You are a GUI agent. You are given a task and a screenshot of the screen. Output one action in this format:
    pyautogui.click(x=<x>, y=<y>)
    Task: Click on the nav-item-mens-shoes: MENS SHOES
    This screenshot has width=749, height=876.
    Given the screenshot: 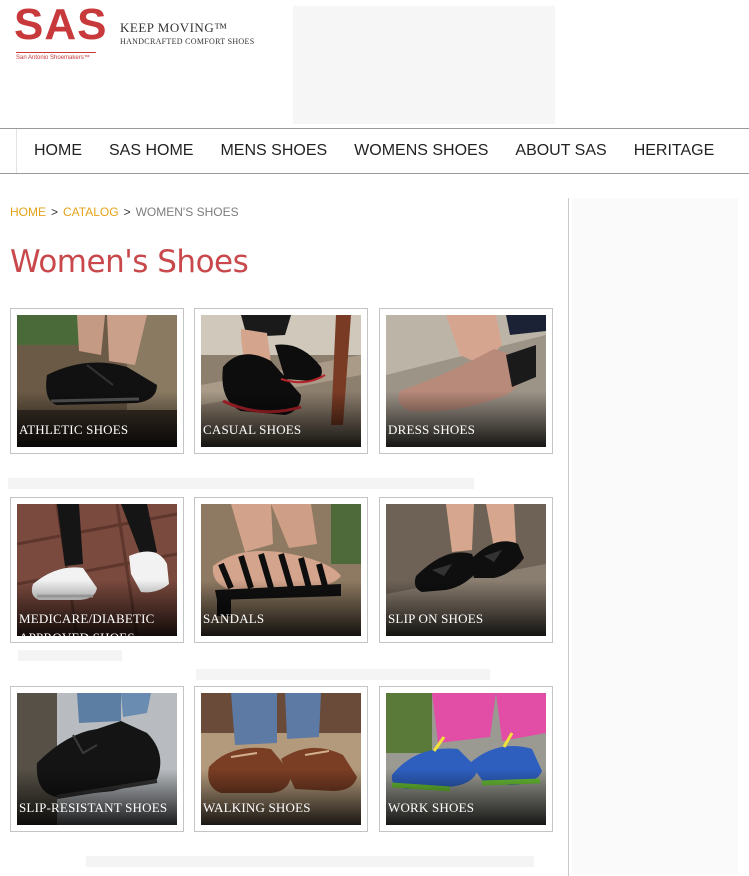 What is the action you would take?
    pyautogui.click(x=273, y=151)
    